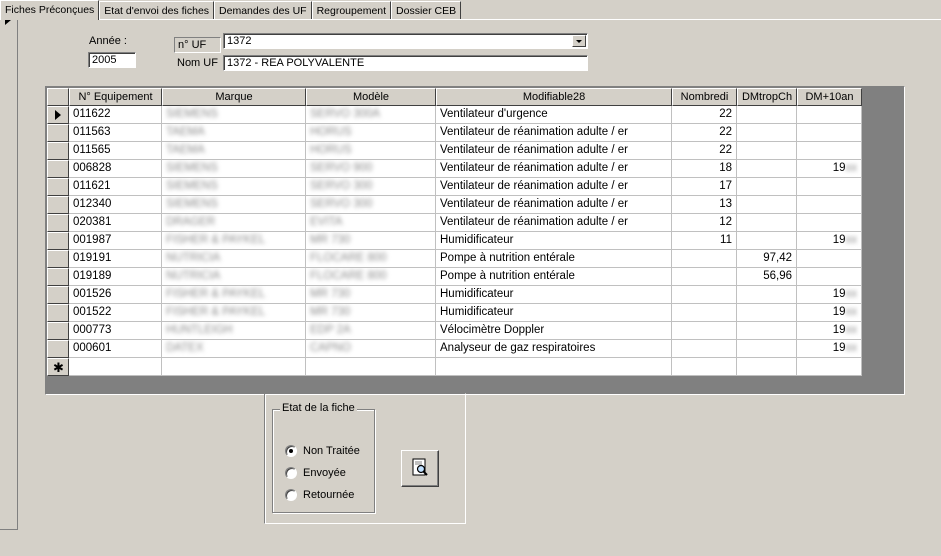 The width and height of the screenshot is (941, 556). I want to click on cell-modifiable: Ventilateur d'urgence, so click(554, 115).